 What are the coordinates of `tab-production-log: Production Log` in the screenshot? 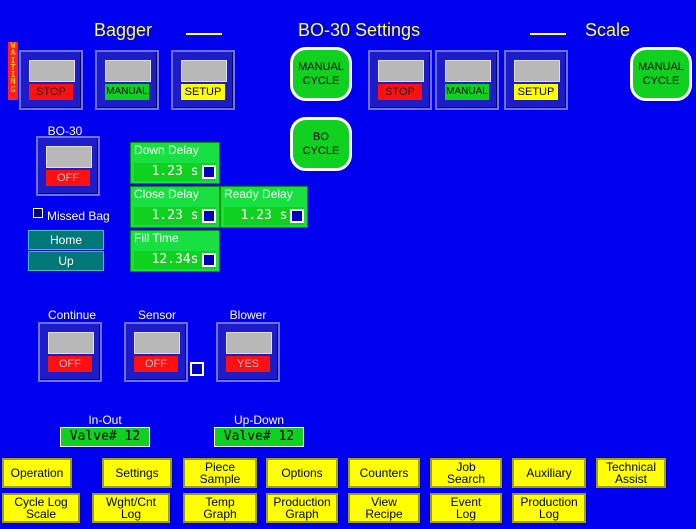 It's located at (549, 508).